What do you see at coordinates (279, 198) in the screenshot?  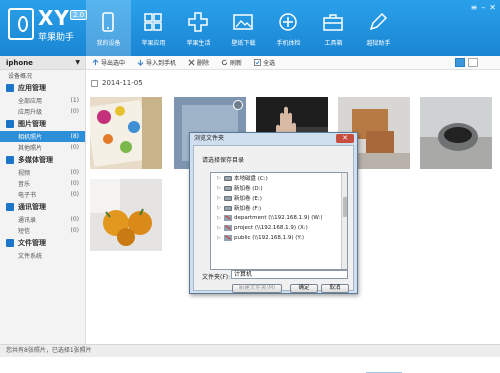 I see `tree-item-drive: ▷ 新加卷 (E:)` at bounding box center [279, 198].